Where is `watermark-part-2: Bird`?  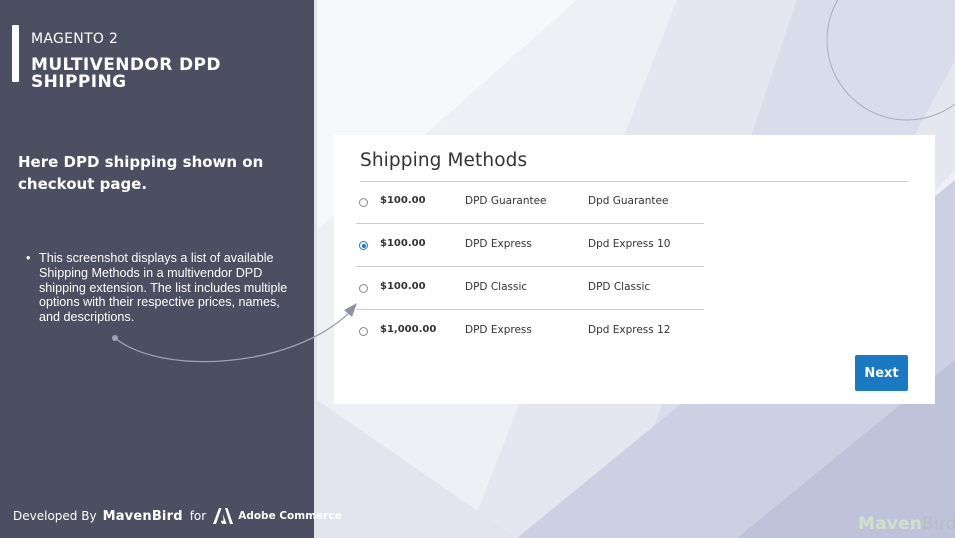 watermark-part-2: Bird is located at coordinates (938, 524).